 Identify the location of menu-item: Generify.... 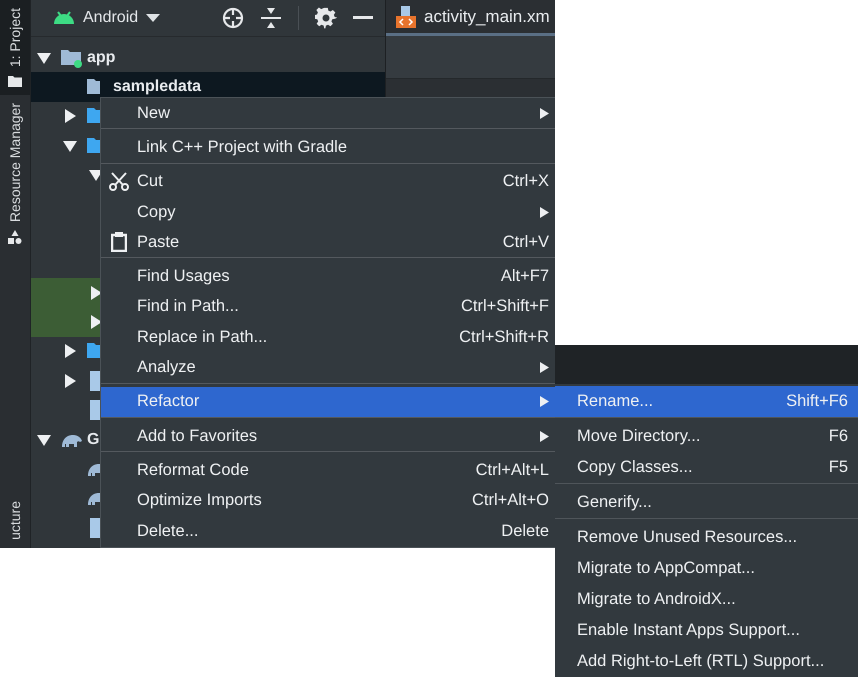
(706, 502).